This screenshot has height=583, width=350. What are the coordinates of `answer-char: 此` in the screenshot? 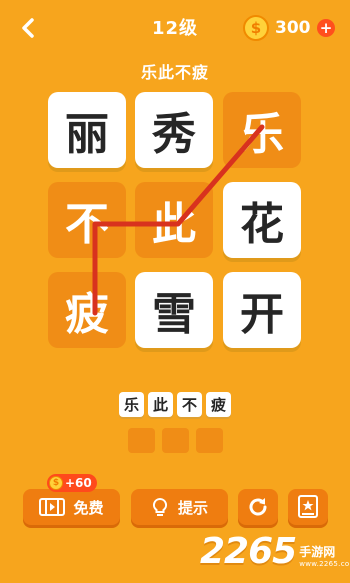 It's located at (160, 404).